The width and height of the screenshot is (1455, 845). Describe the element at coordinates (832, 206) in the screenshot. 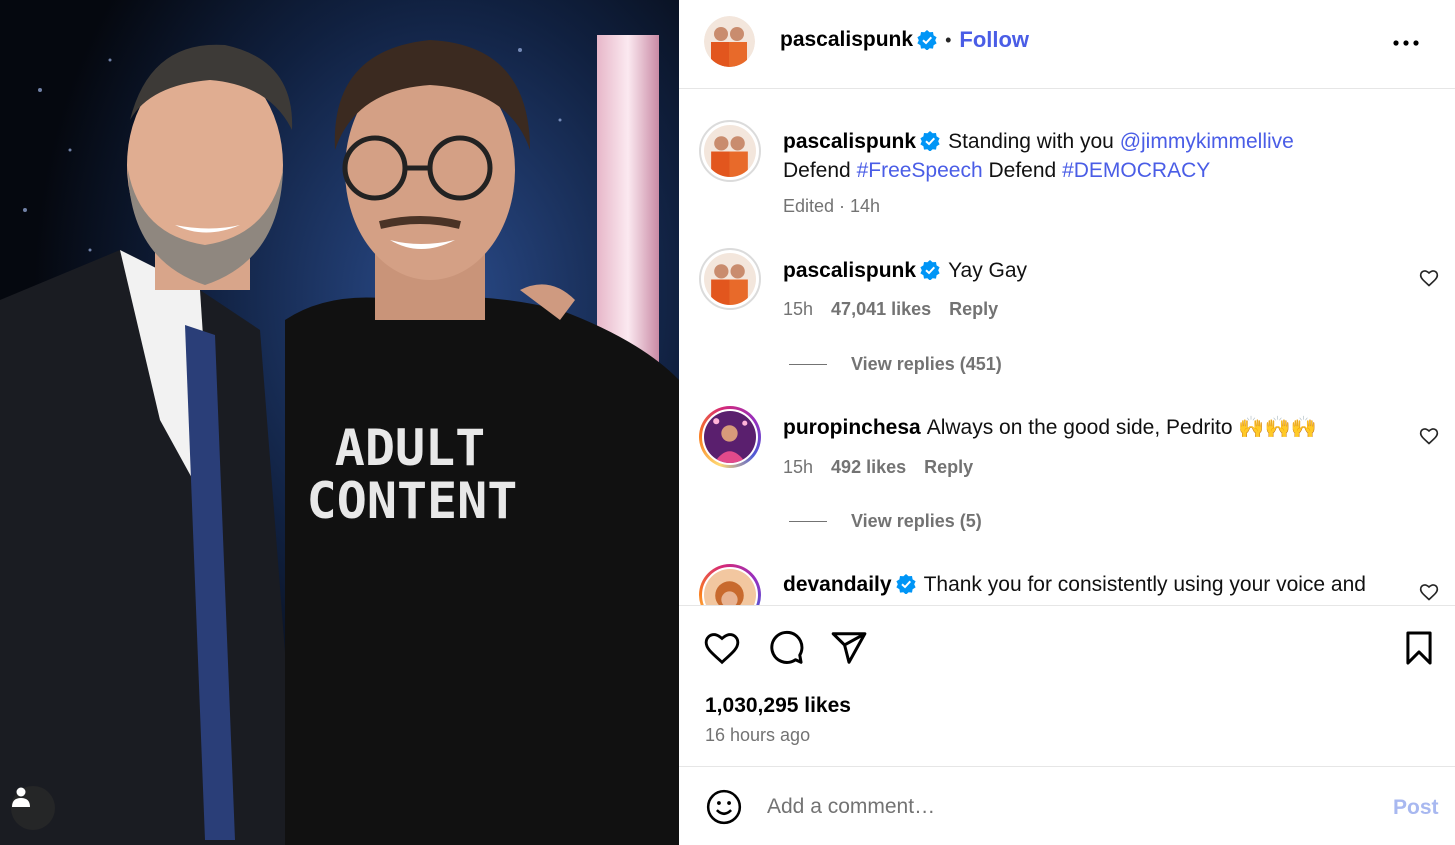

I see `caption-meta: Edited · 14h` at that location.